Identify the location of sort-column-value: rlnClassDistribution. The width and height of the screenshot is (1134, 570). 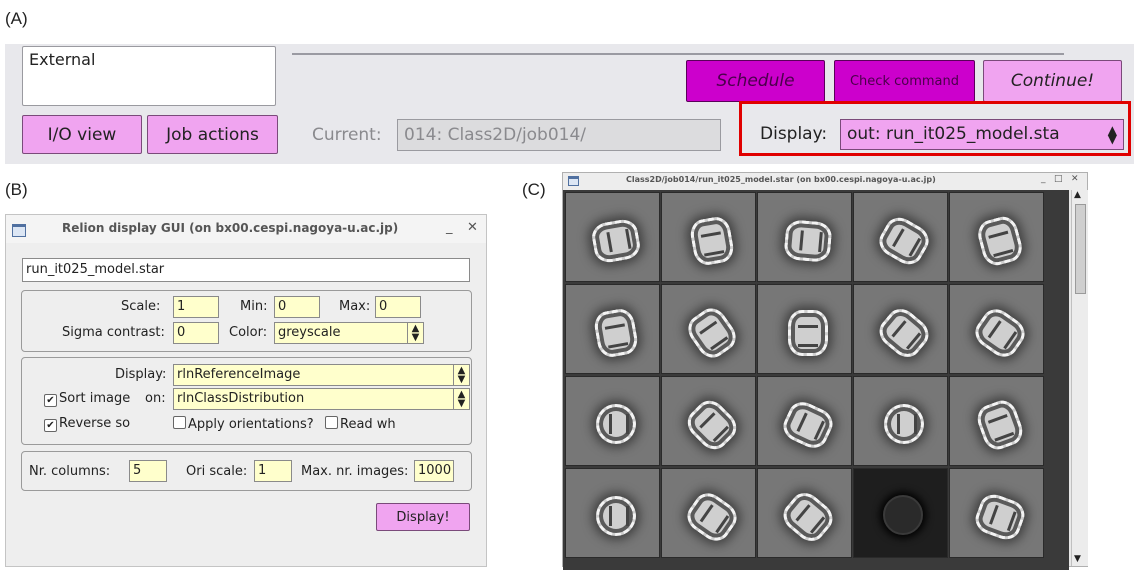
(241, 398).